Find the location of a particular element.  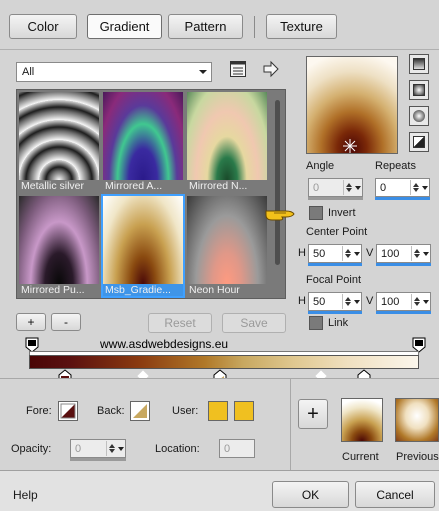

category-select: All is located at coordinates (114, 72).